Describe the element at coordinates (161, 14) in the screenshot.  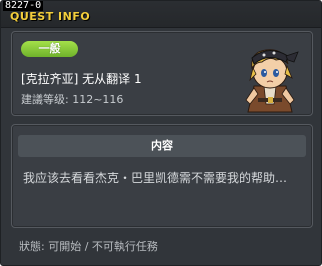
I see `title-bar: QUEST INFO` at that location.